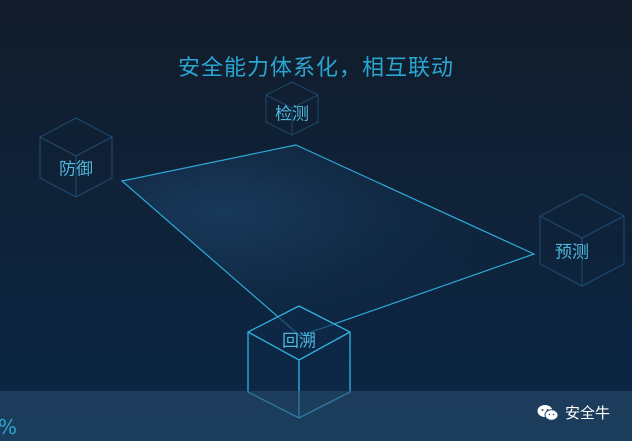 The height and width of the screenshot is (441, 632). What do you see at coordinates (8, 427) in the screenshot?
I see `footer-left-text: %` at bounding box center [8, 427].